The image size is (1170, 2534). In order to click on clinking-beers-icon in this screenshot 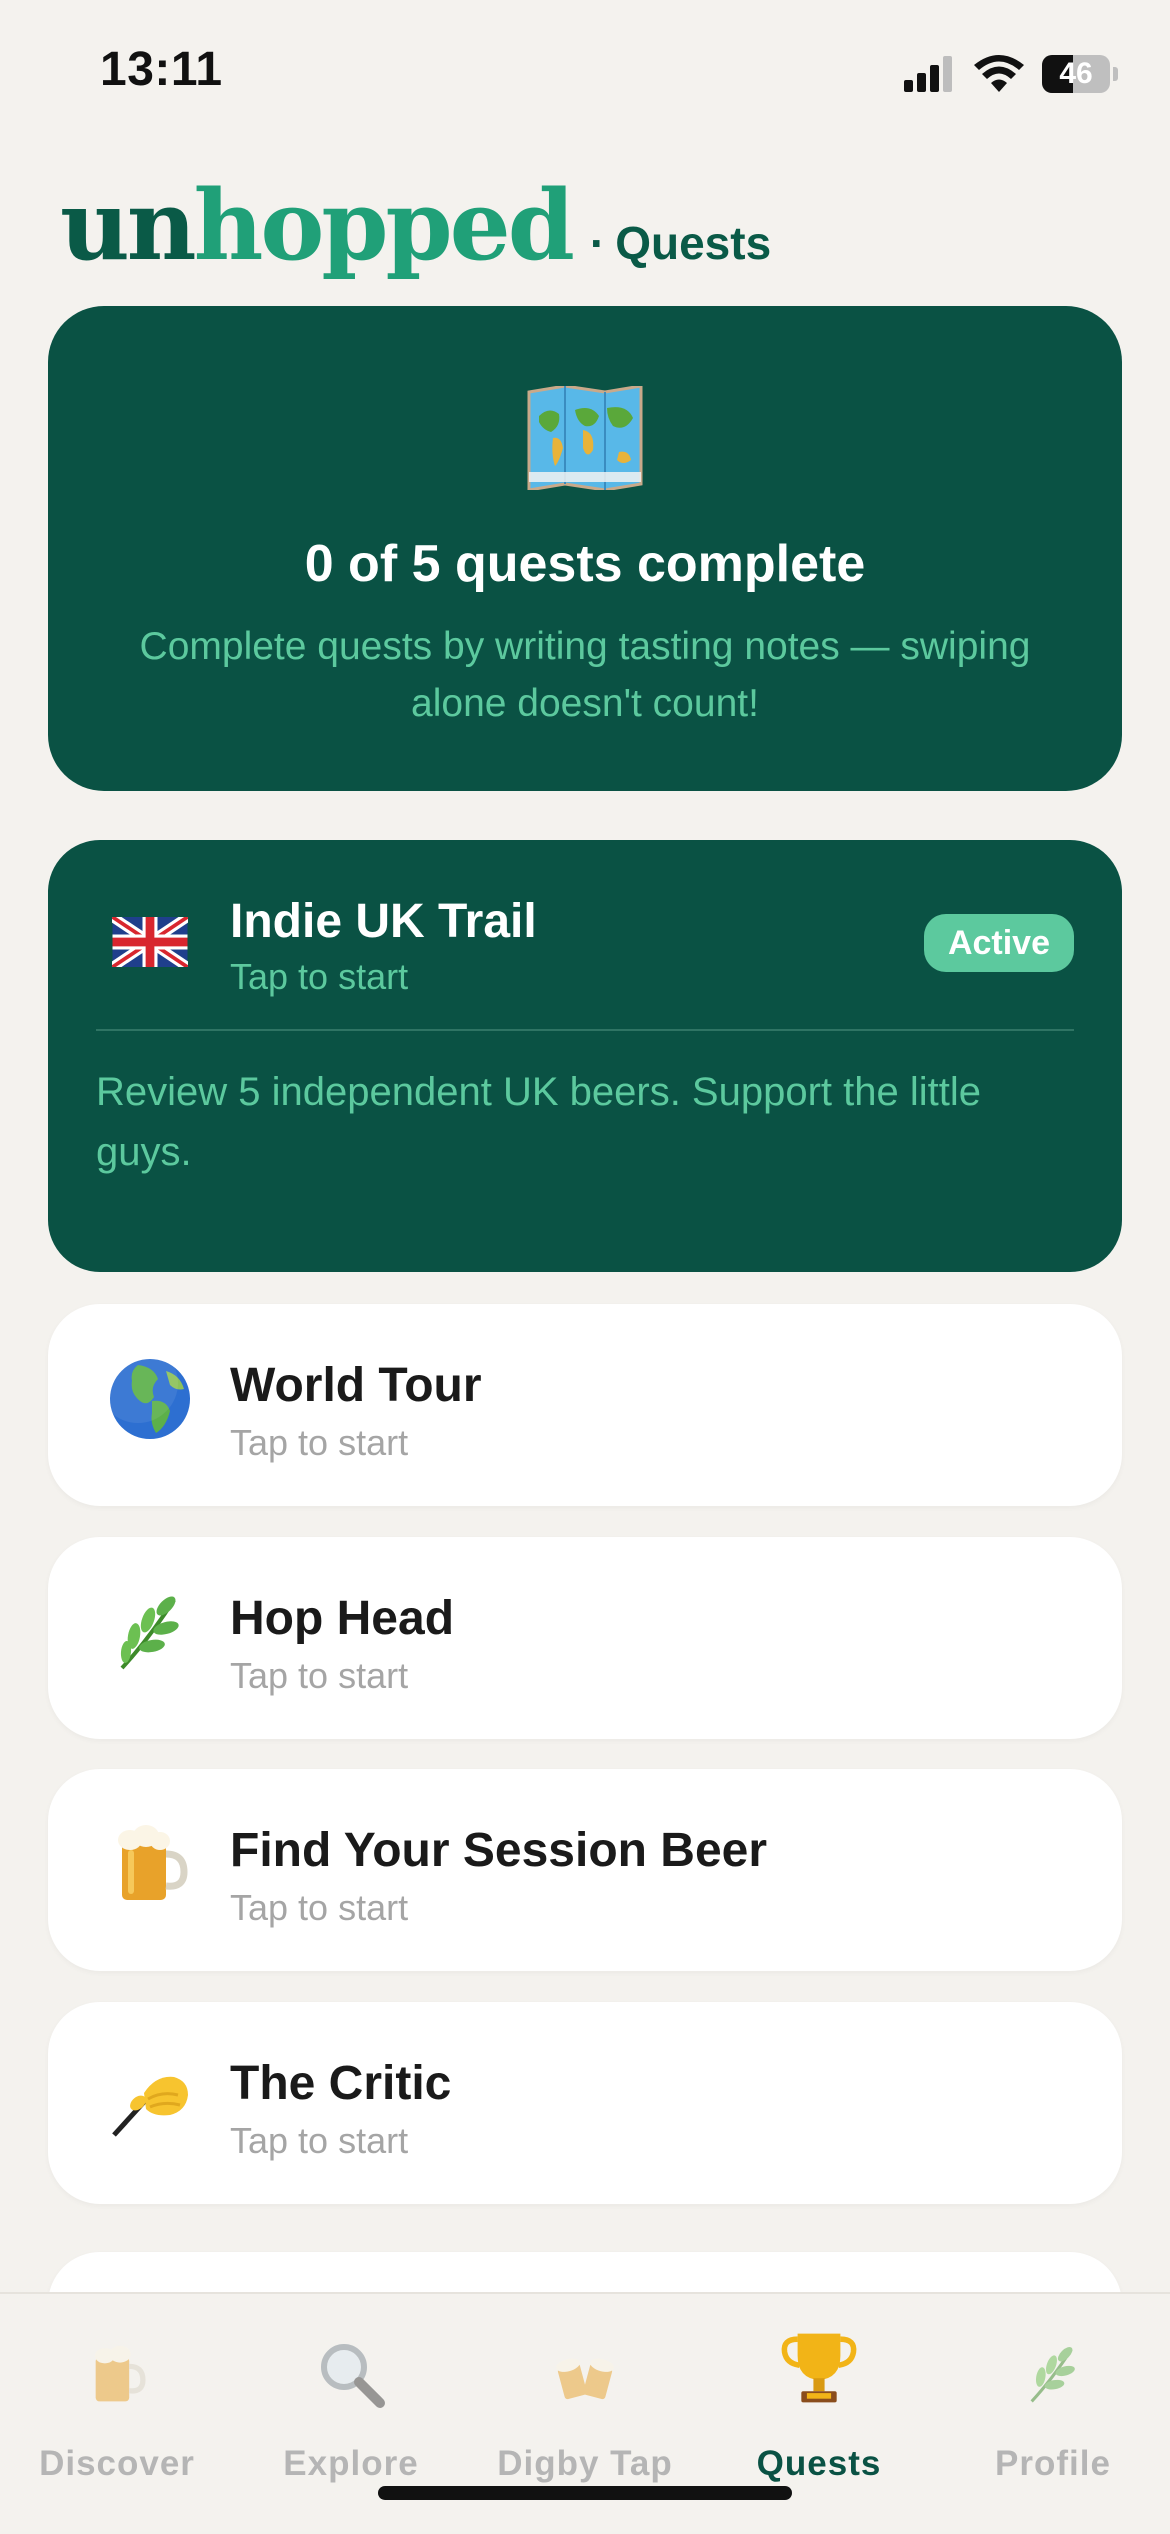, I will do `click(585, 2374)`.